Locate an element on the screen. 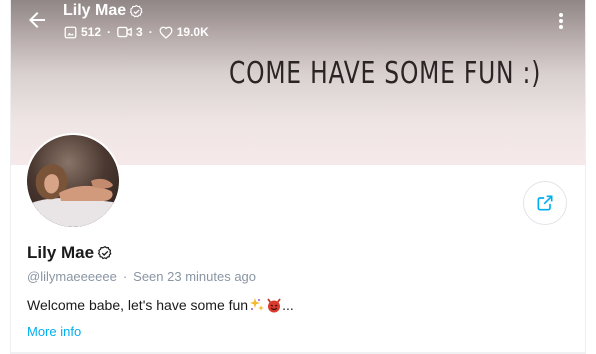  share-button is located at coordinates (545, 203).